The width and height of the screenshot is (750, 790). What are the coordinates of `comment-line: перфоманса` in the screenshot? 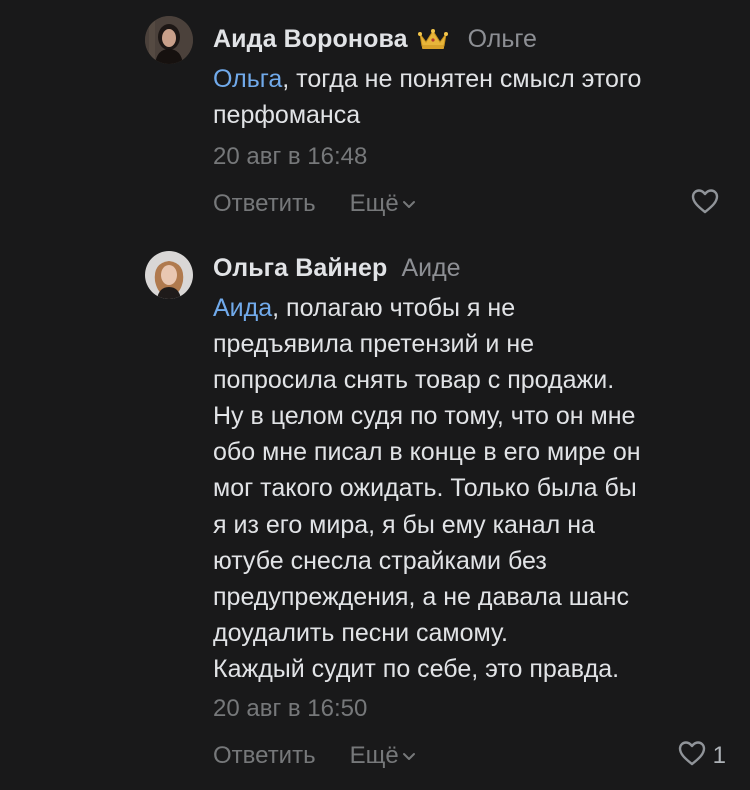 It's located at (287, 115).